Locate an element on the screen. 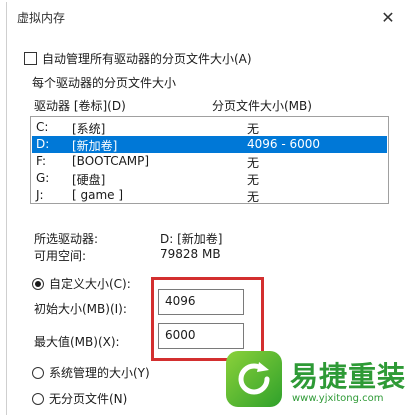  auto-manage-option: 自动管理所有驱动器的分页文件大小(A) is located at coordinates (138, 58).